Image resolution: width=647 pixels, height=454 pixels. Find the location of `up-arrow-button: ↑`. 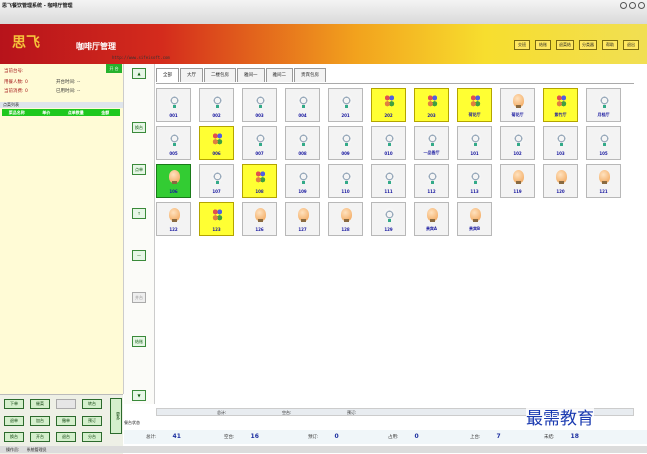

up-arrow-button: ↑ is located at coordinates (139, 213).